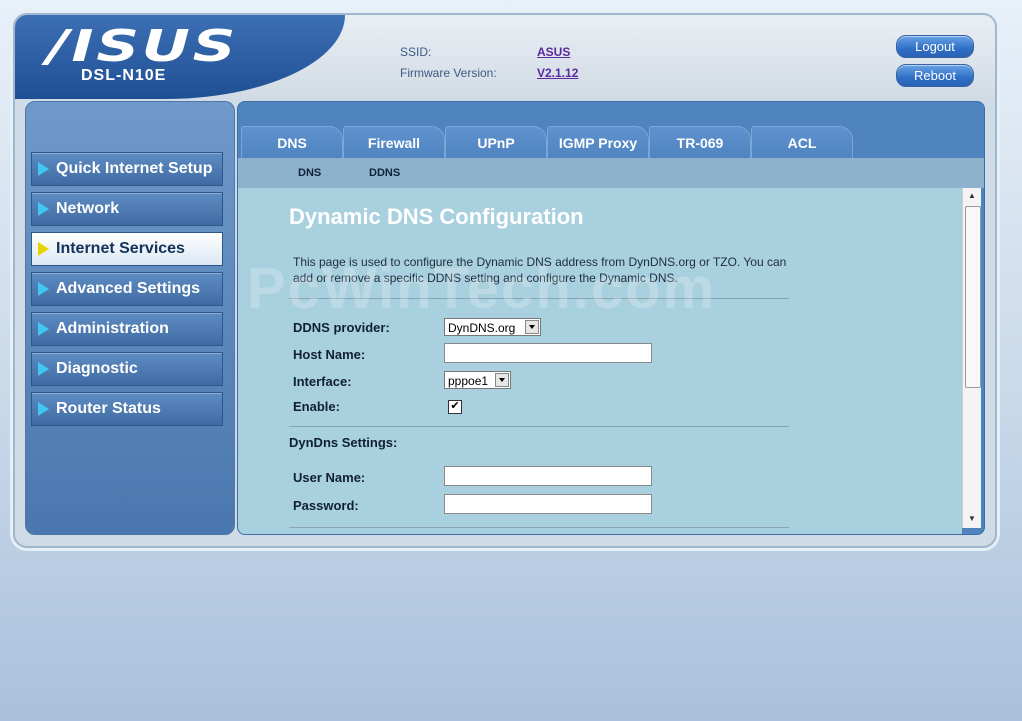 This screenshot has height=721, width=1022. What do you see at coordinates (326, 505) in the screenshot?
I see `password-label: Password:` at bounding box center [326, 505].